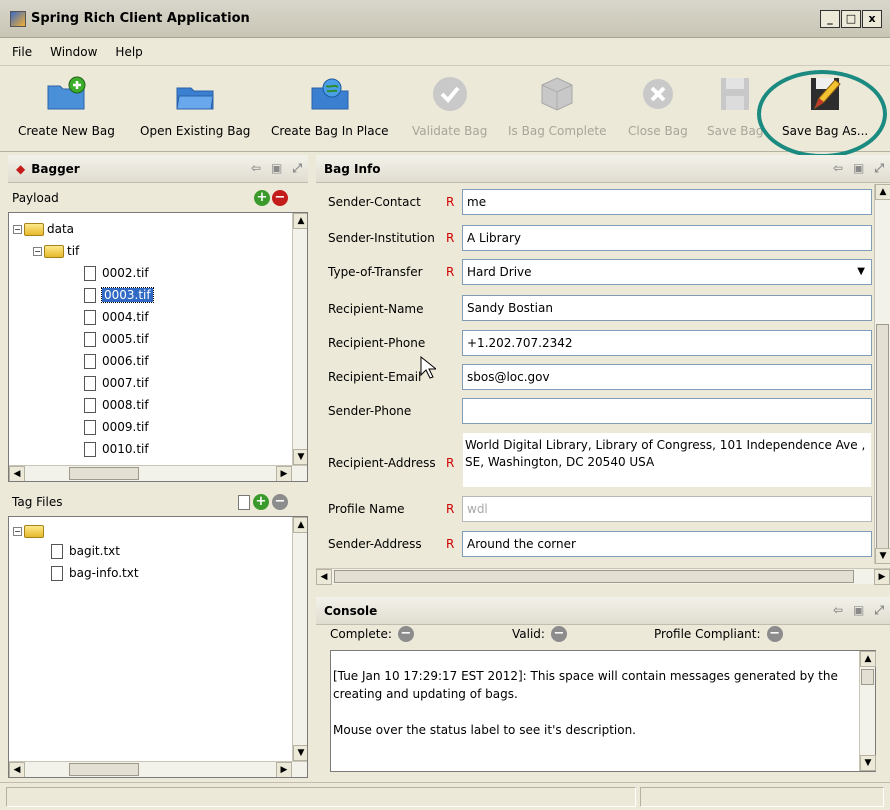 This screenshot has width=890, height=810. What do you see at coordinates (116, 383) in the screenshot?
I see `list-item: 0007.tif` at bounding box center [116, 383].